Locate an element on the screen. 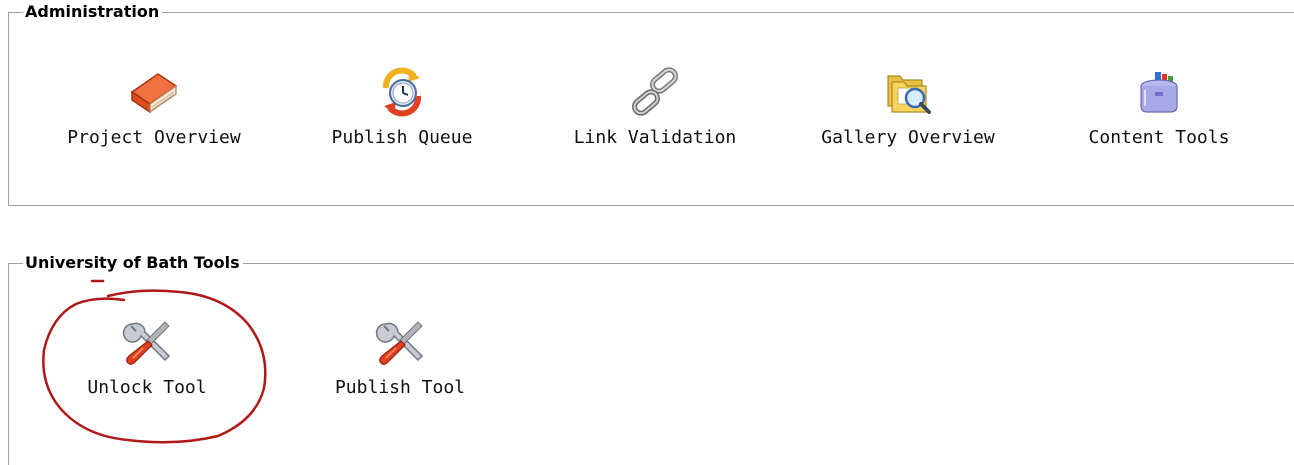 The image size is (1294, 465). folders-magnifier-icon is located at coordinates (909, 94).